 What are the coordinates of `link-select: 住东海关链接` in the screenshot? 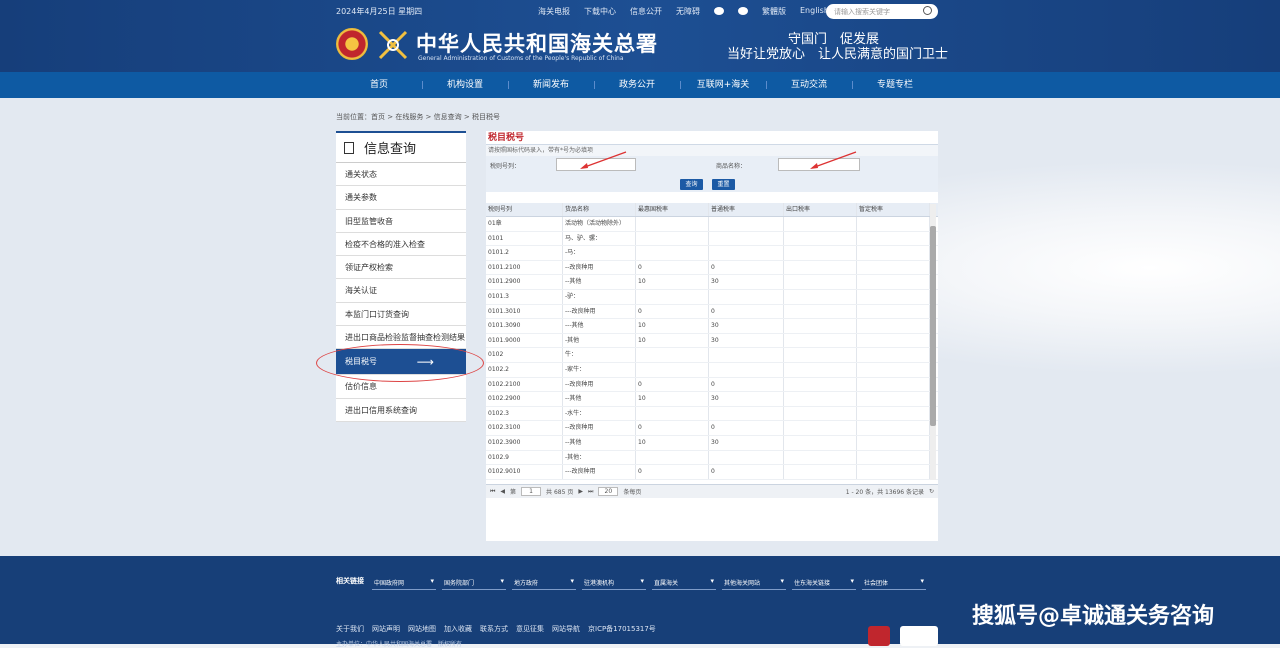 It's located at (824, 581).